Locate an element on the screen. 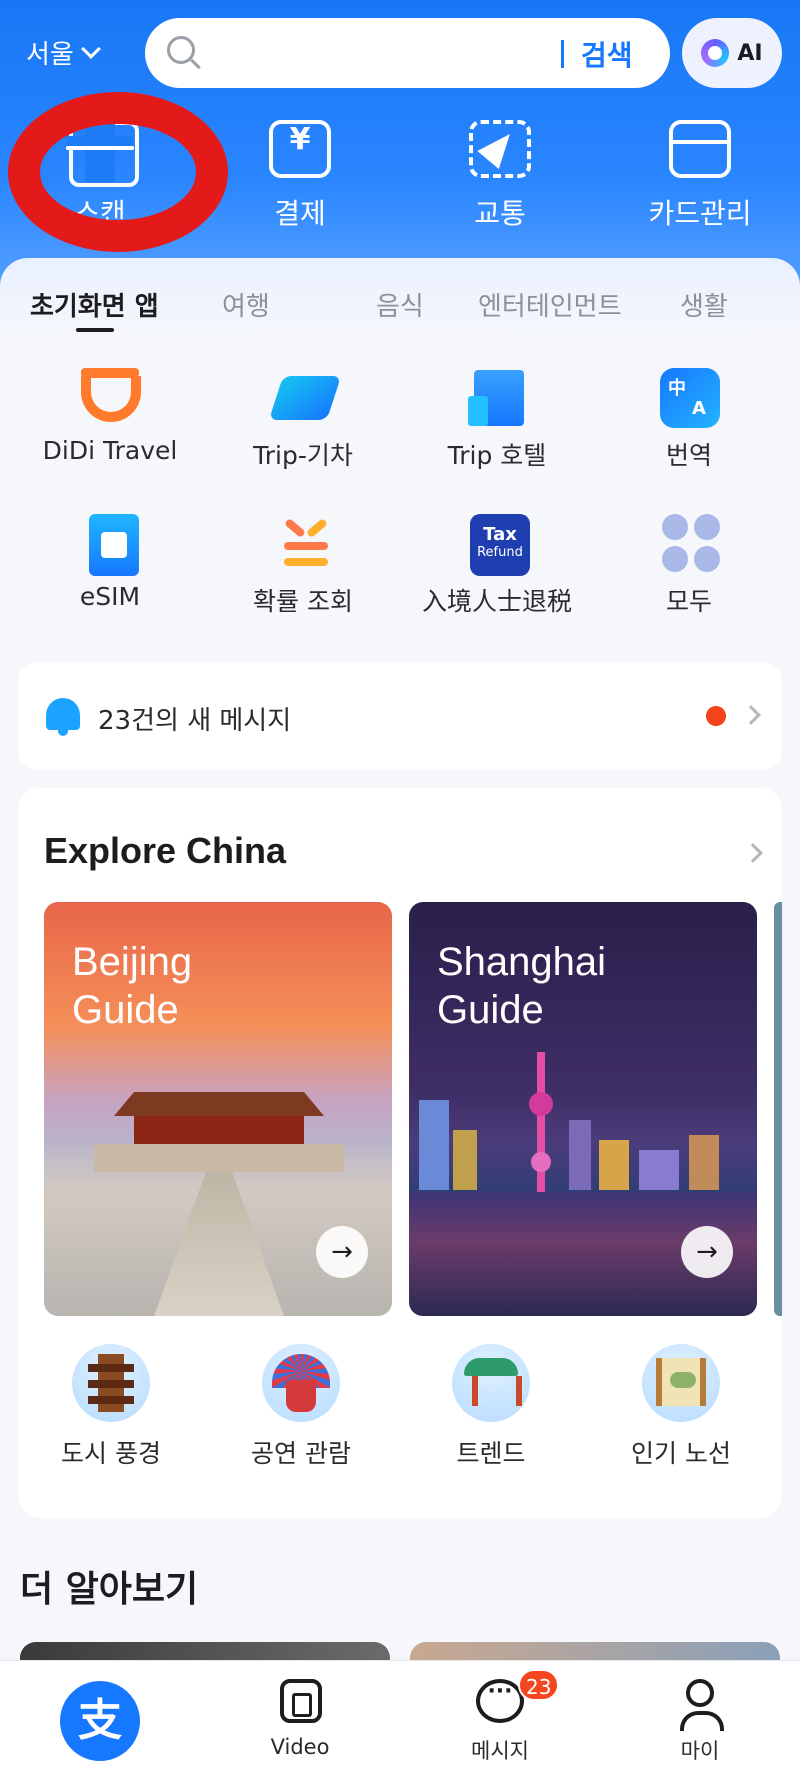  profile-icon is located at coordinates (700, 1705).